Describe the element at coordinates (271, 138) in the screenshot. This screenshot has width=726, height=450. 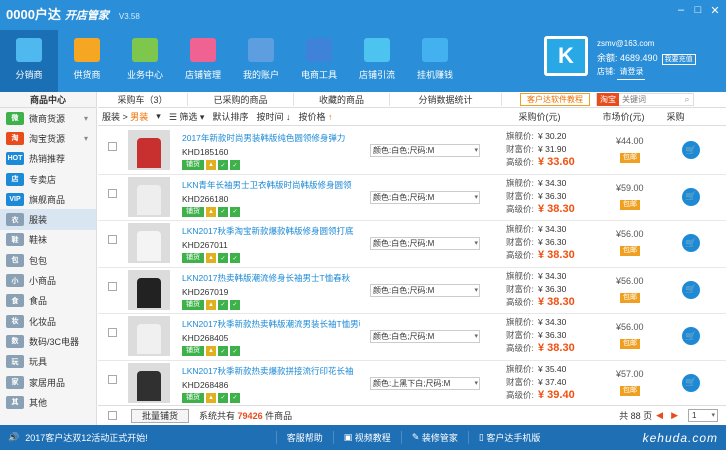
I see `product-title: 2017年新款时尚男装韩版纯色圆领修身弹力` at that location.